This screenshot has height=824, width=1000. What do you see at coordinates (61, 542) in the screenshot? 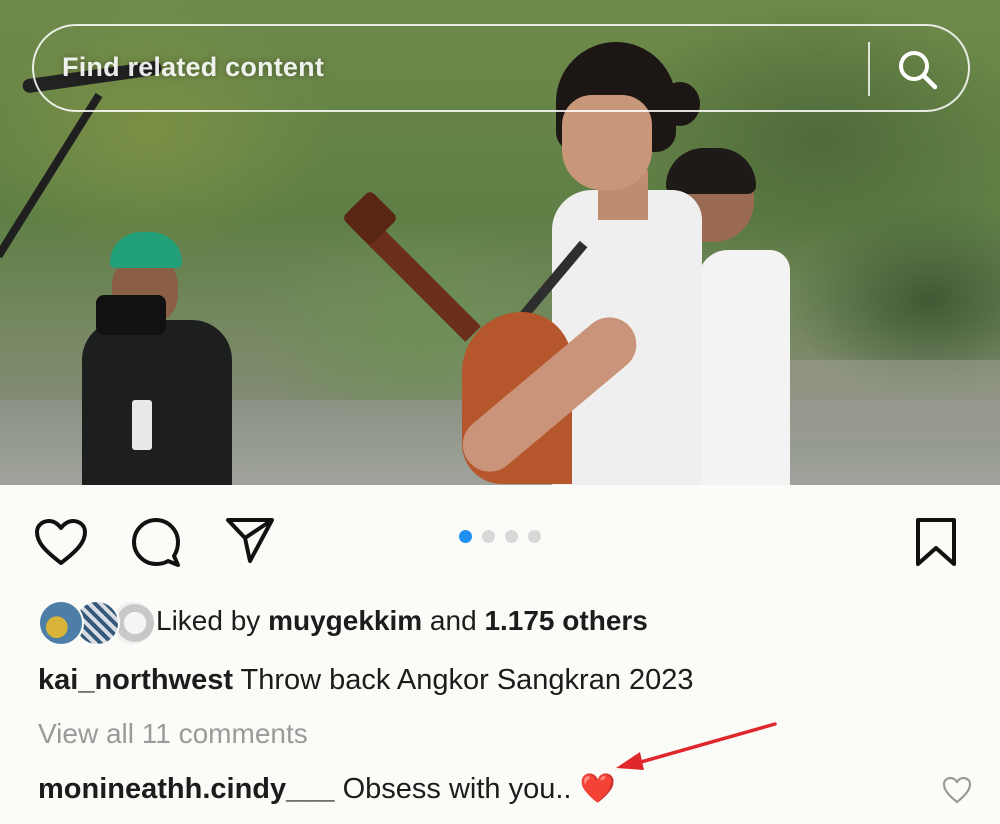
I see `heart-icon` at bounding box center [61, 542].